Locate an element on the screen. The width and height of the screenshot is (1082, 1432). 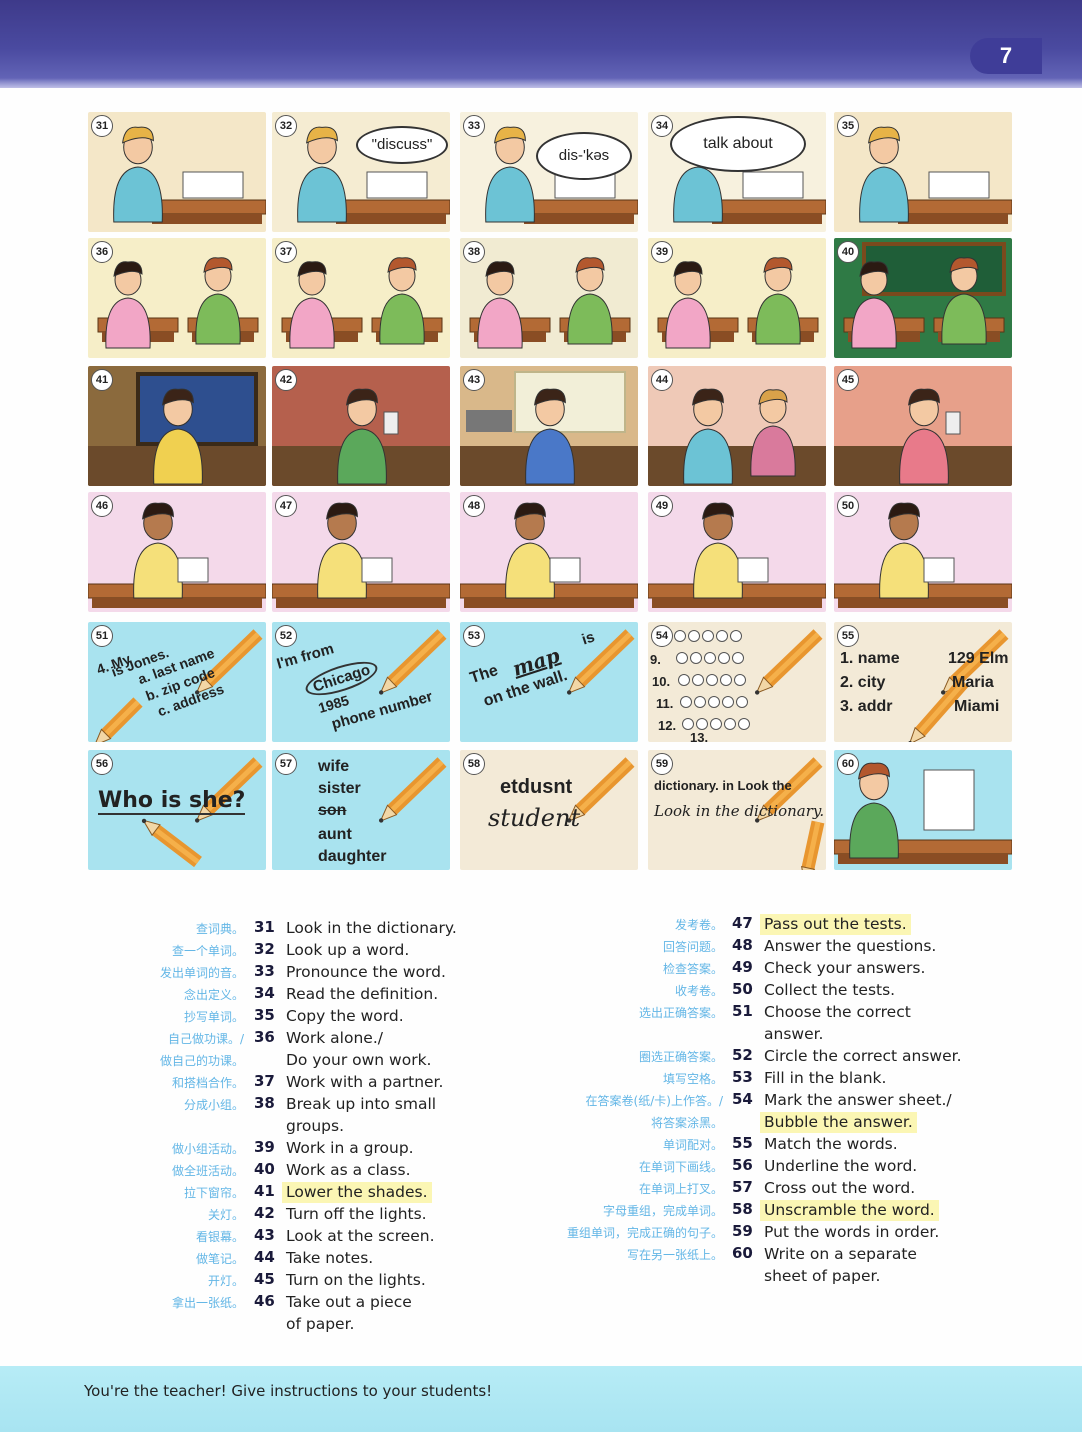
chinese-translation: 重组单词，完成正确的句子。 is located at coordinates (644, 1233).